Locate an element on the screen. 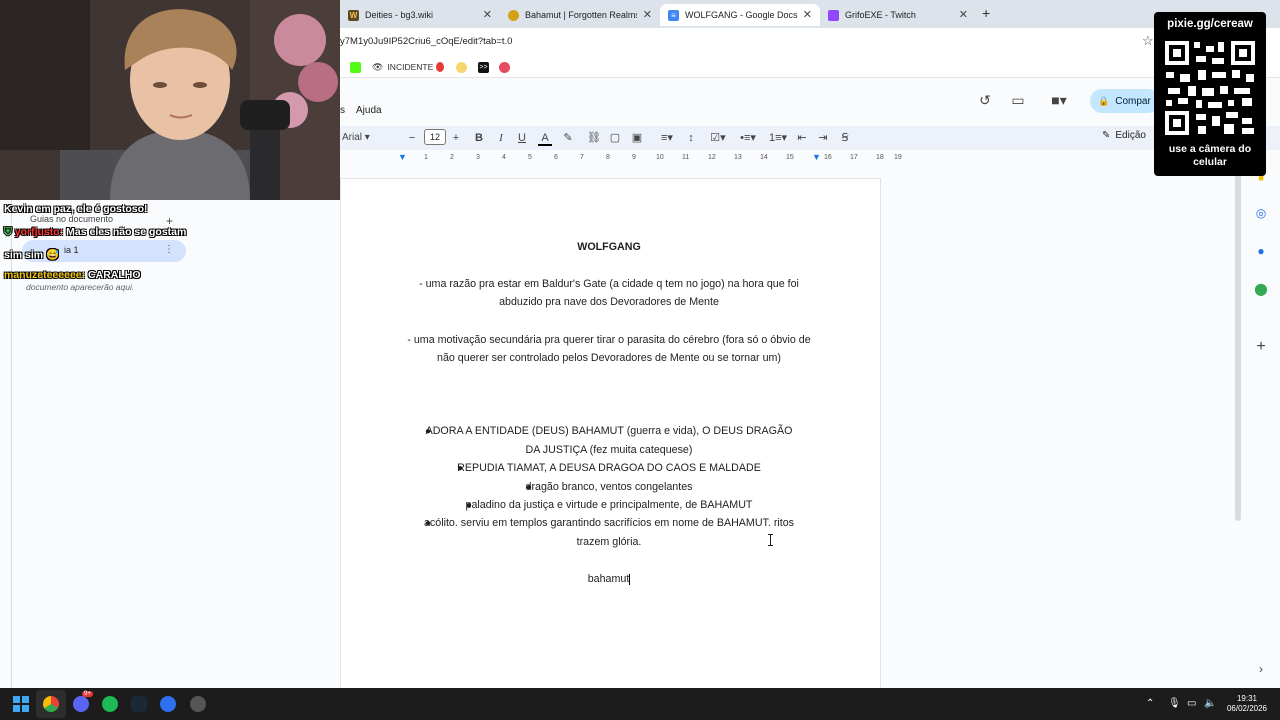  ruler-mark: 18 is located at coordinates (880, 157).